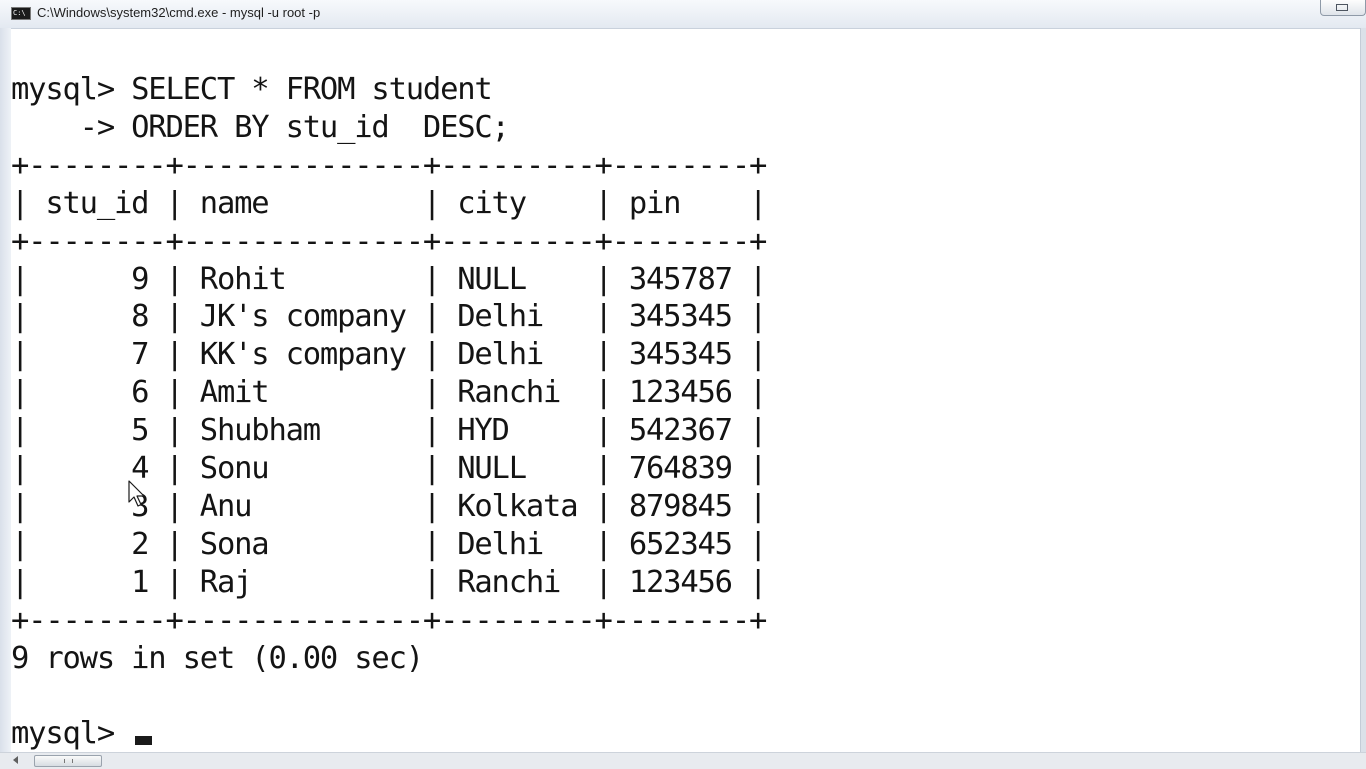  Describe the element at coordinates (389, 203) in the screenshot. I see `table-header-row: | stu_id | name | city | pin |` at that location.